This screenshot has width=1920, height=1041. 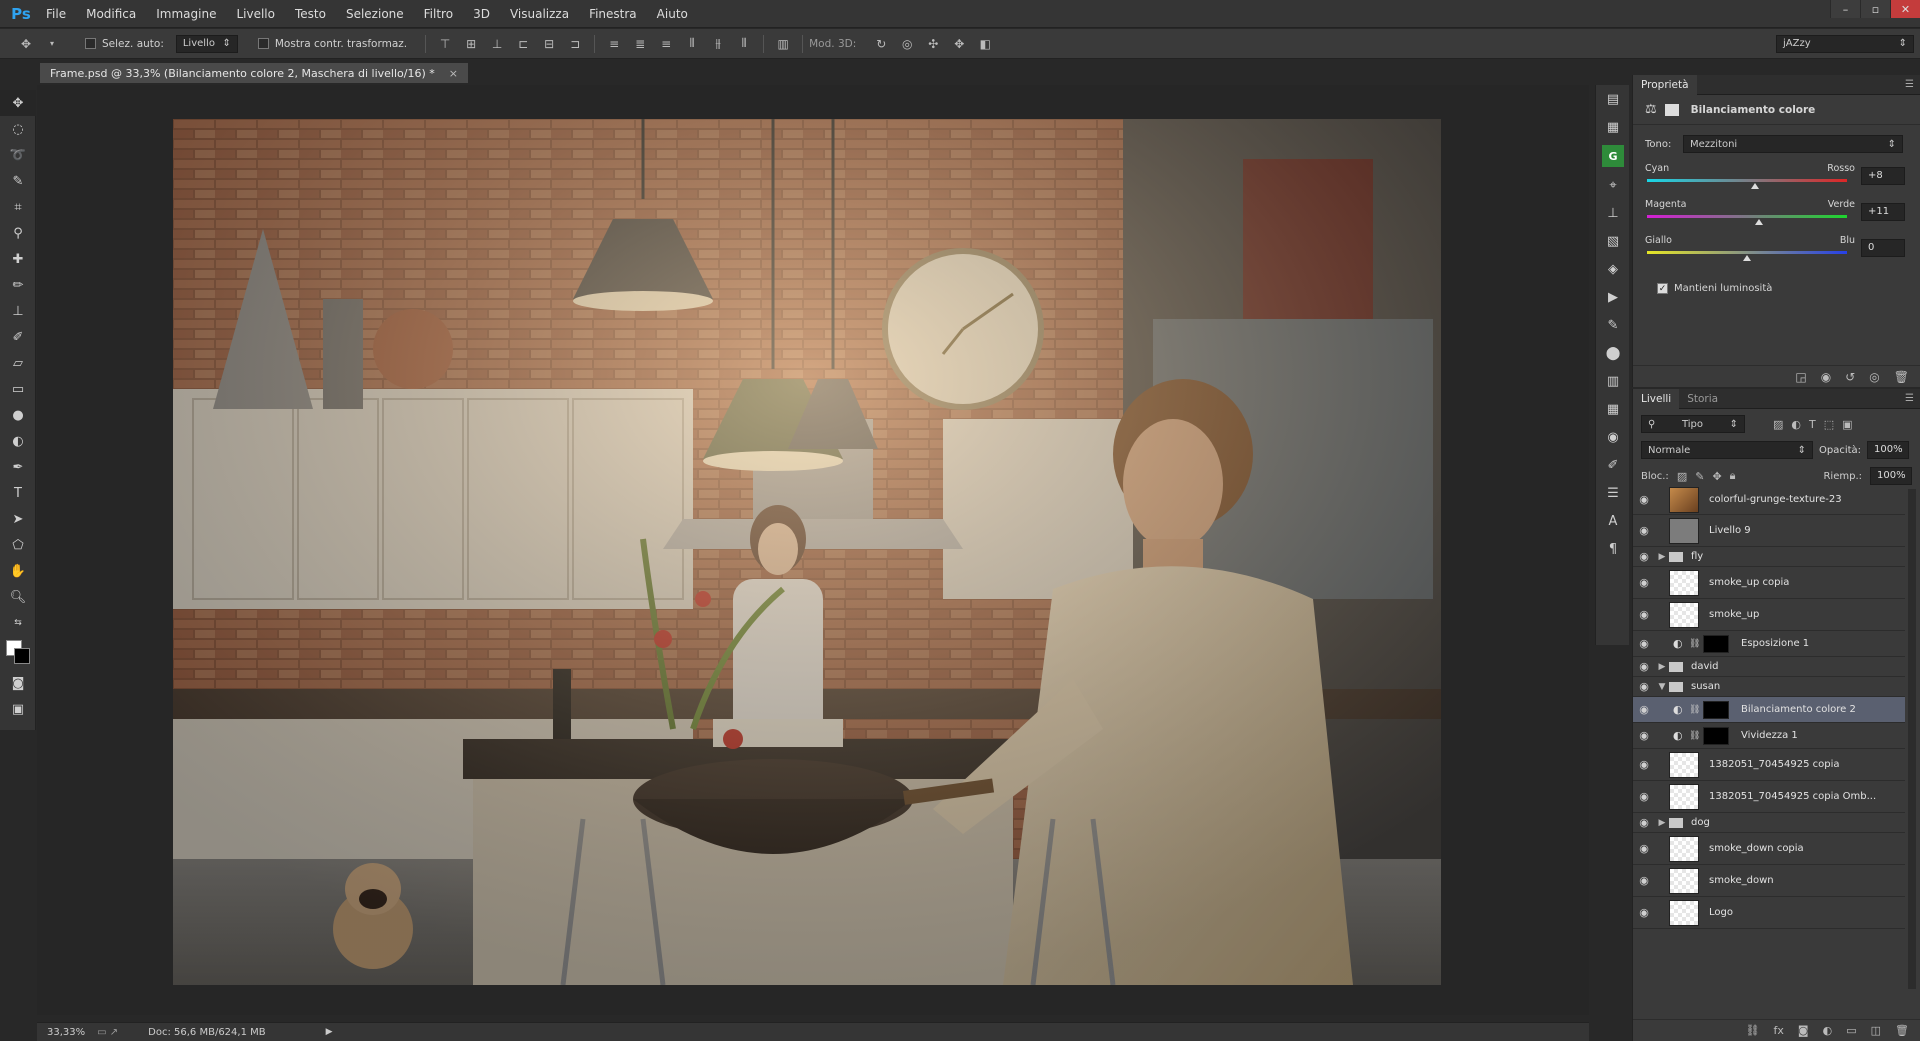 I want to click on restore-button: ▫, so click(x=1875, y=9).